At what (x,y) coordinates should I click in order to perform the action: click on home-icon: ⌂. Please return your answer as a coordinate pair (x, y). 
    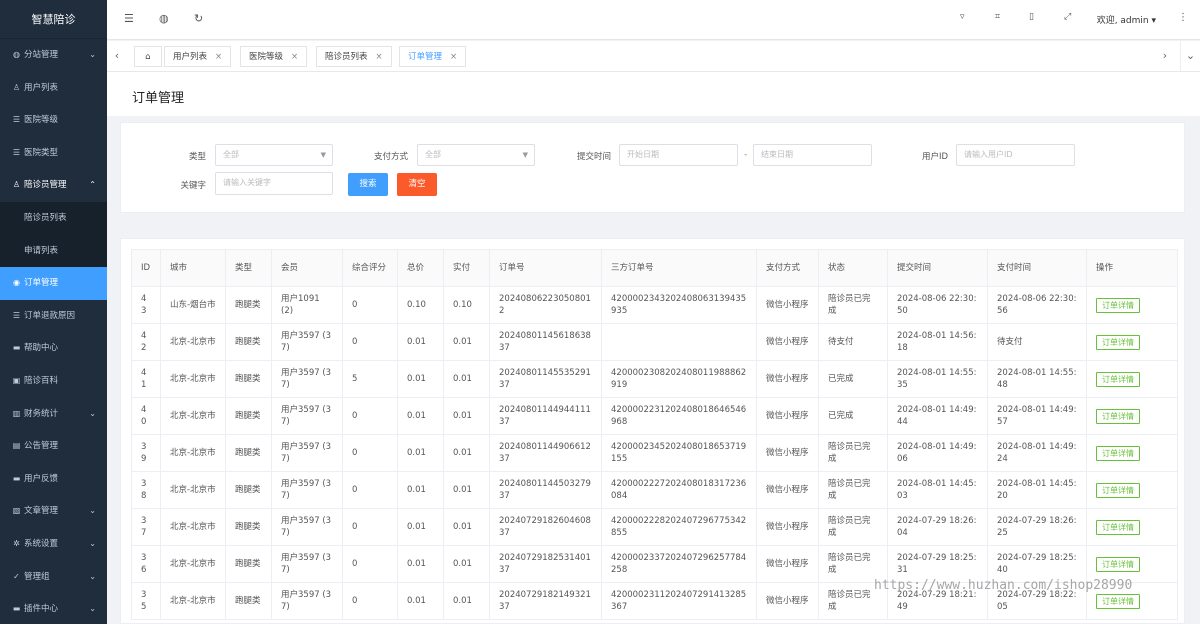
    Looking at the image, I should click on (148, 56).